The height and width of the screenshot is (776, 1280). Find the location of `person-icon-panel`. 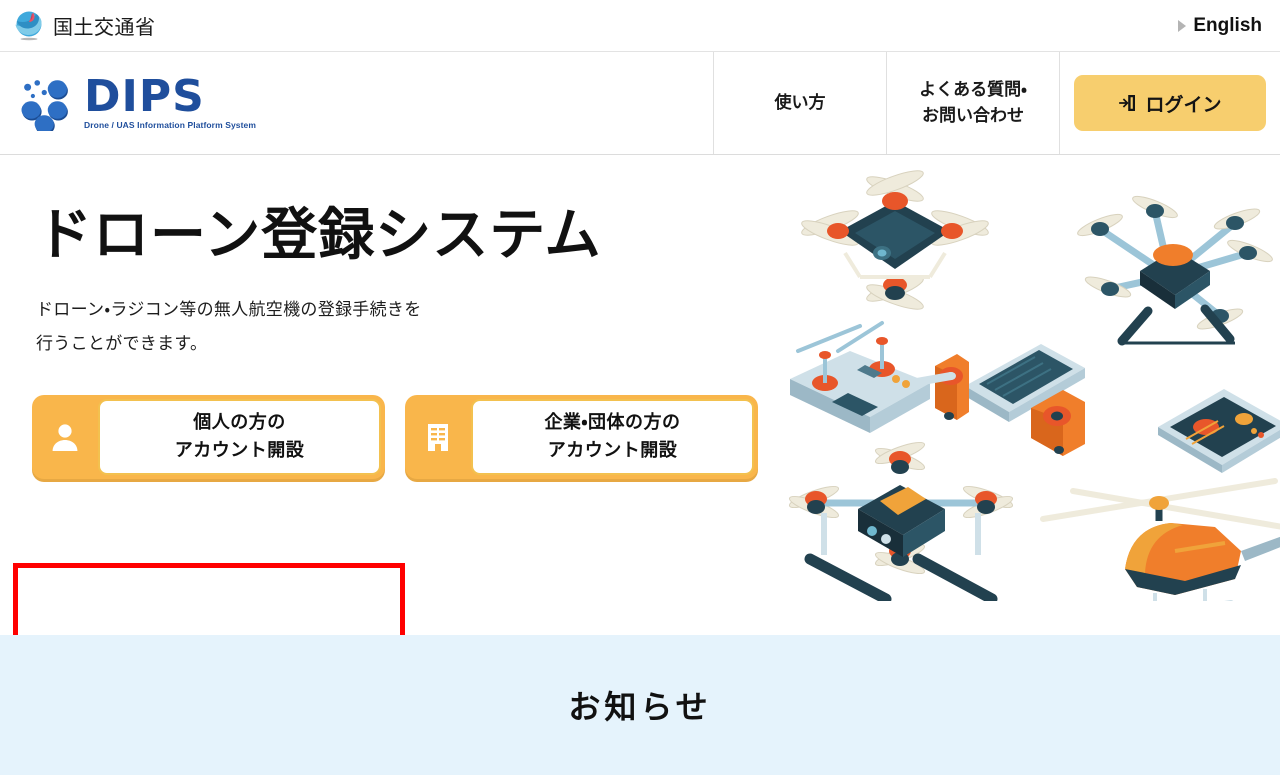

person-icon-panel is located at coordinates (65, 437).